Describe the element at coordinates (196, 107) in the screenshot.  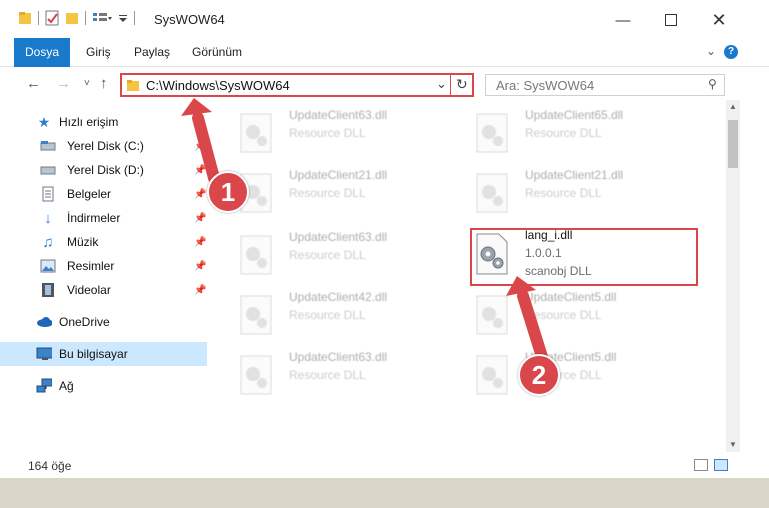
I see `arrow-1-head` at that location.